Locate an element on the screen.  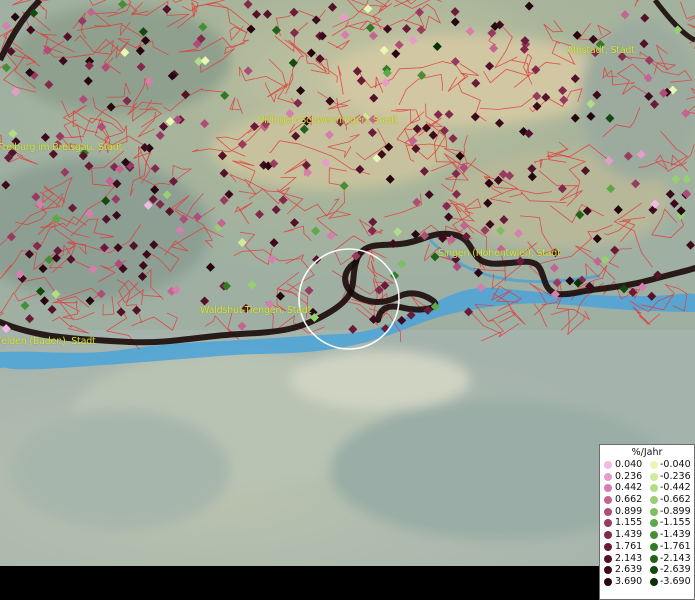
legend-value-positive: 1.439 is located at coordinates (629, 535).